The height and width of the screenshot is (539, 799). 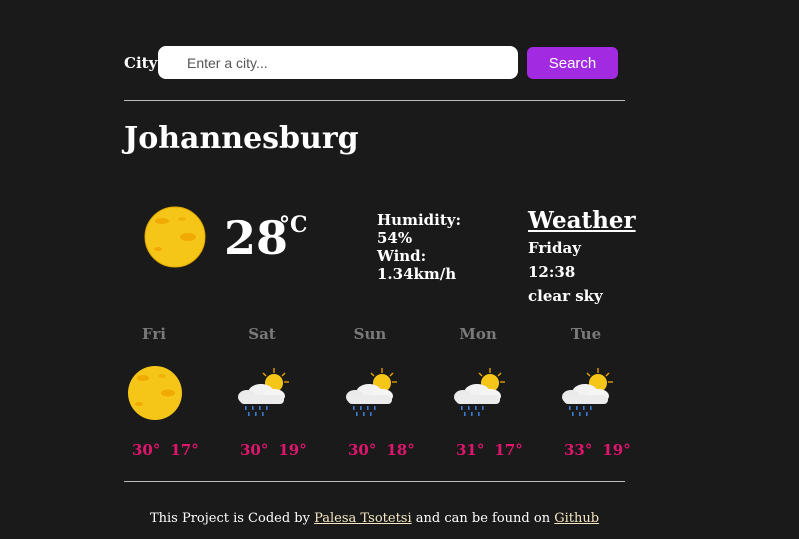 I want to click on forecast-temps: 31° 17°, so click(x=494, y=450).